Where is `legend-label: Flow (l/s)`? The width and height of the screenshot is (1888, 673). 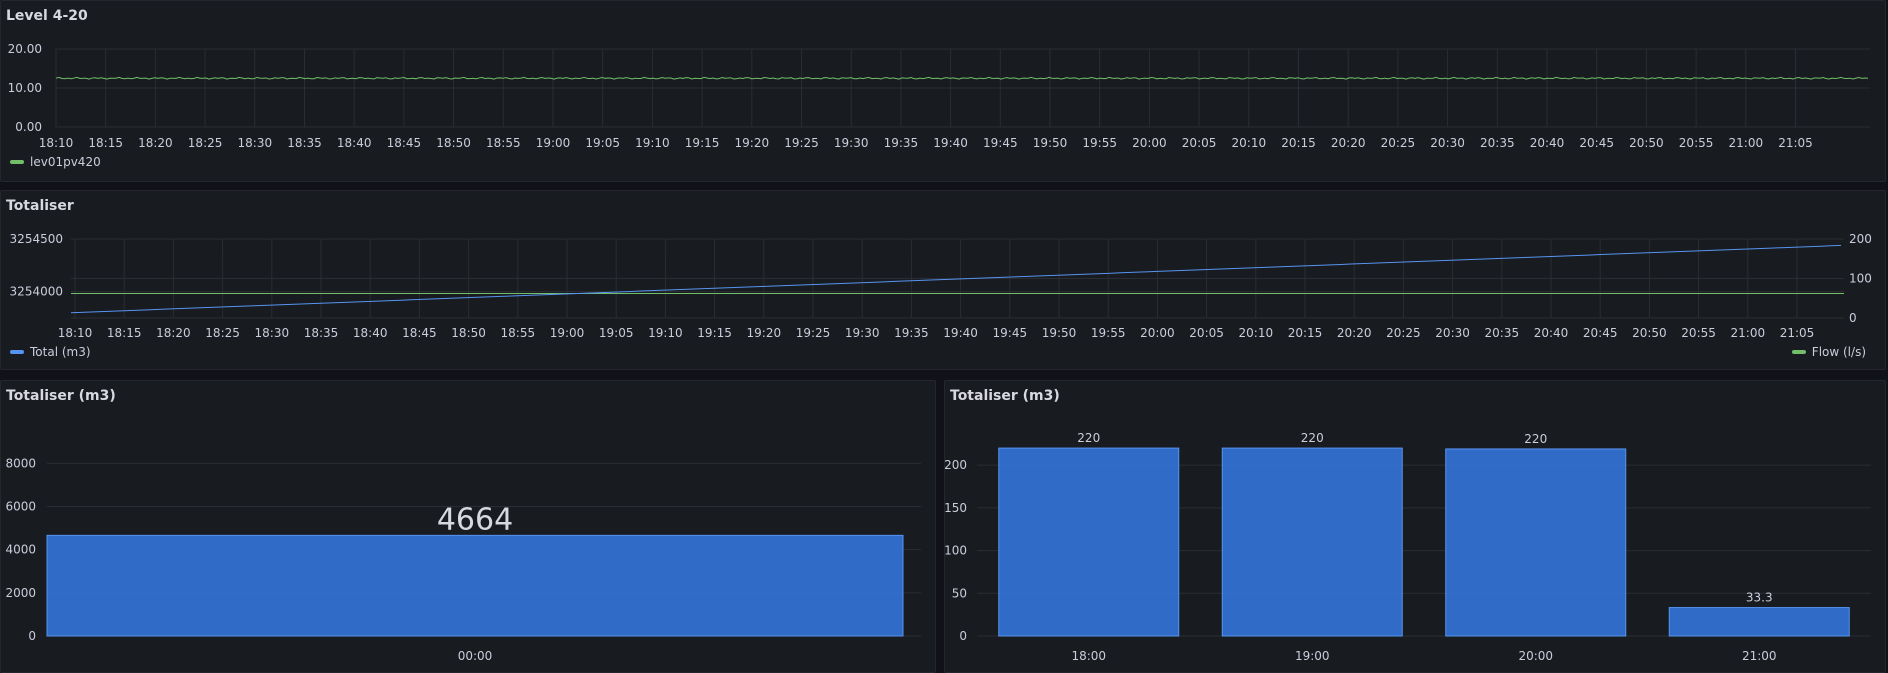 legend-label: Flow (l/s) is located at coordinates (1838, 352).